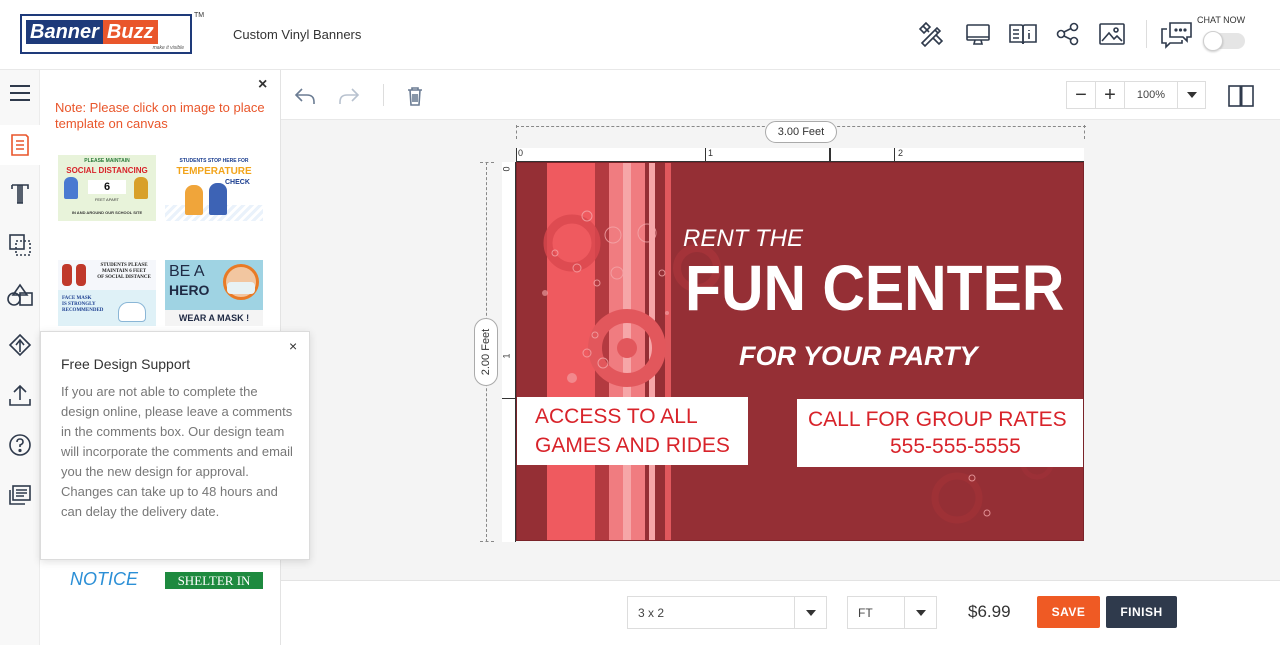 This screenshot has height=645, width=1280. What do you see at coordinates (130, 32) in the screenshot?
I see `logo-text-buzz: Buzz` at bounding box center [130, 32].